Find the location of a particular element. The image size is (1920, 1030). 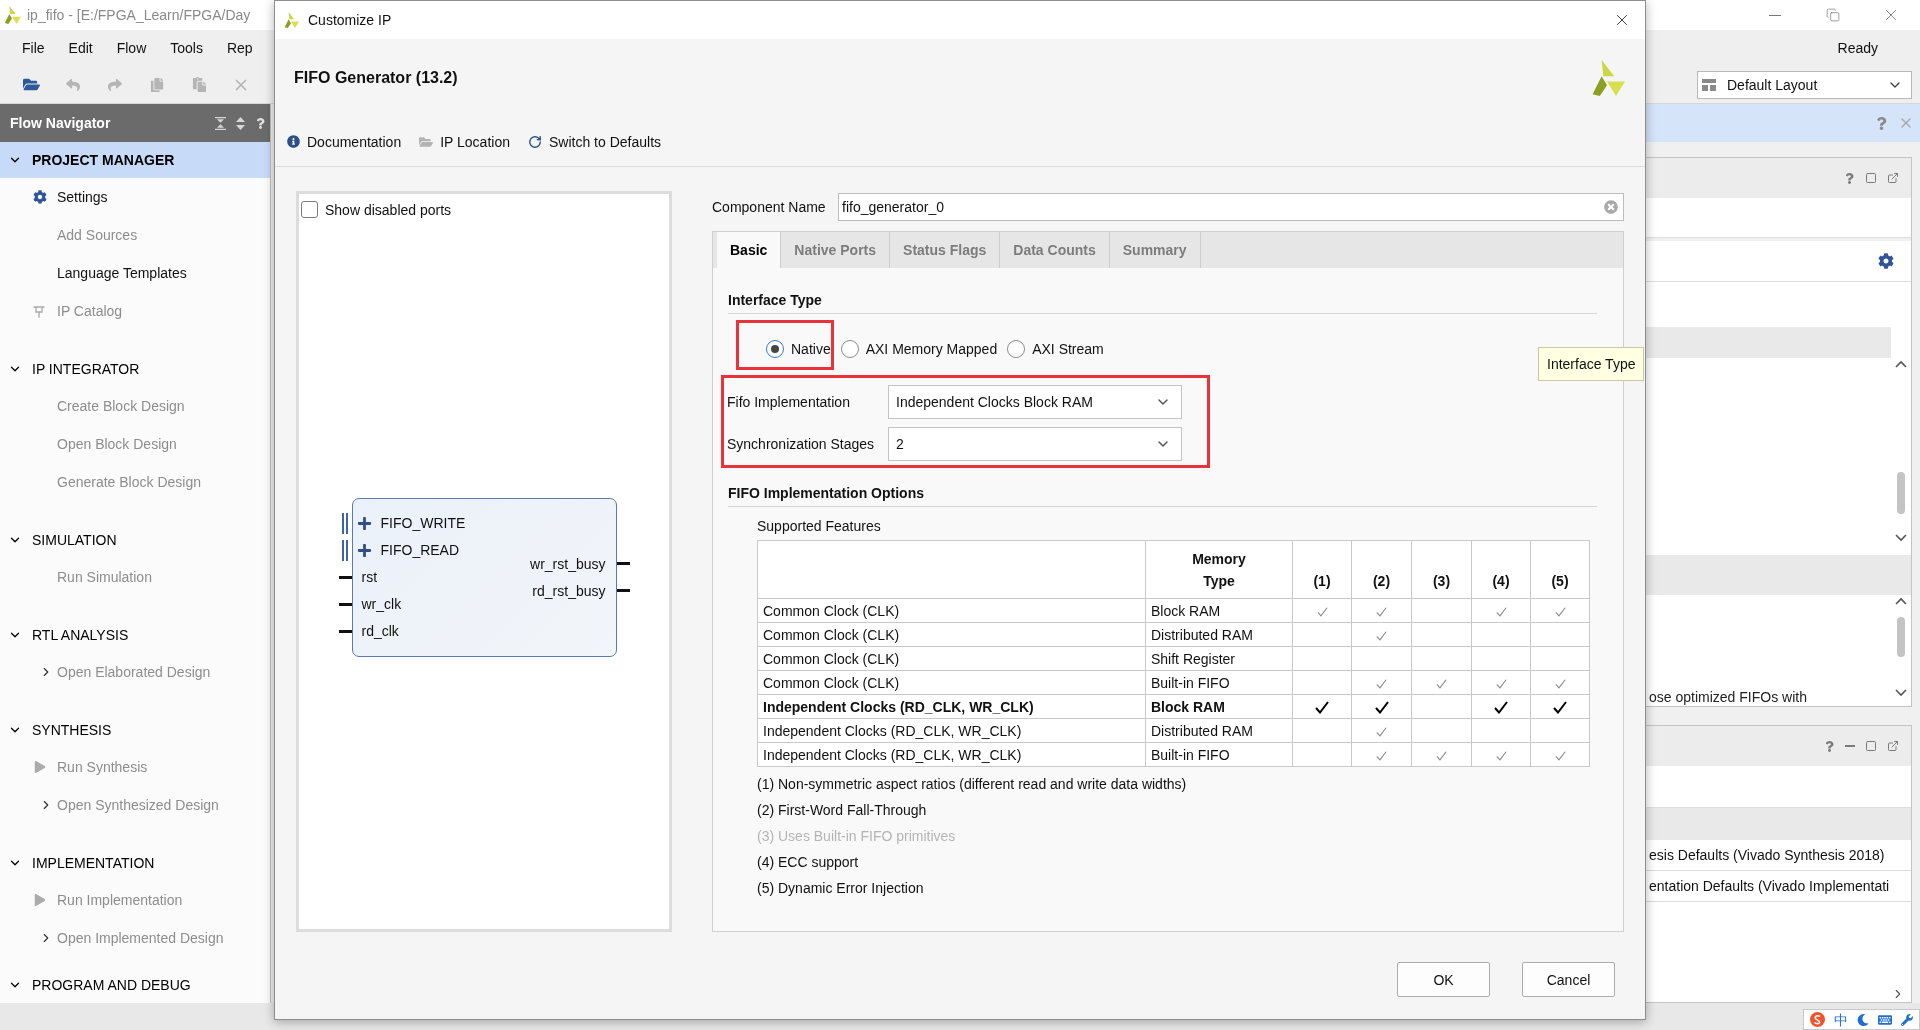

gear-icon is located at coordinates (40, 197).